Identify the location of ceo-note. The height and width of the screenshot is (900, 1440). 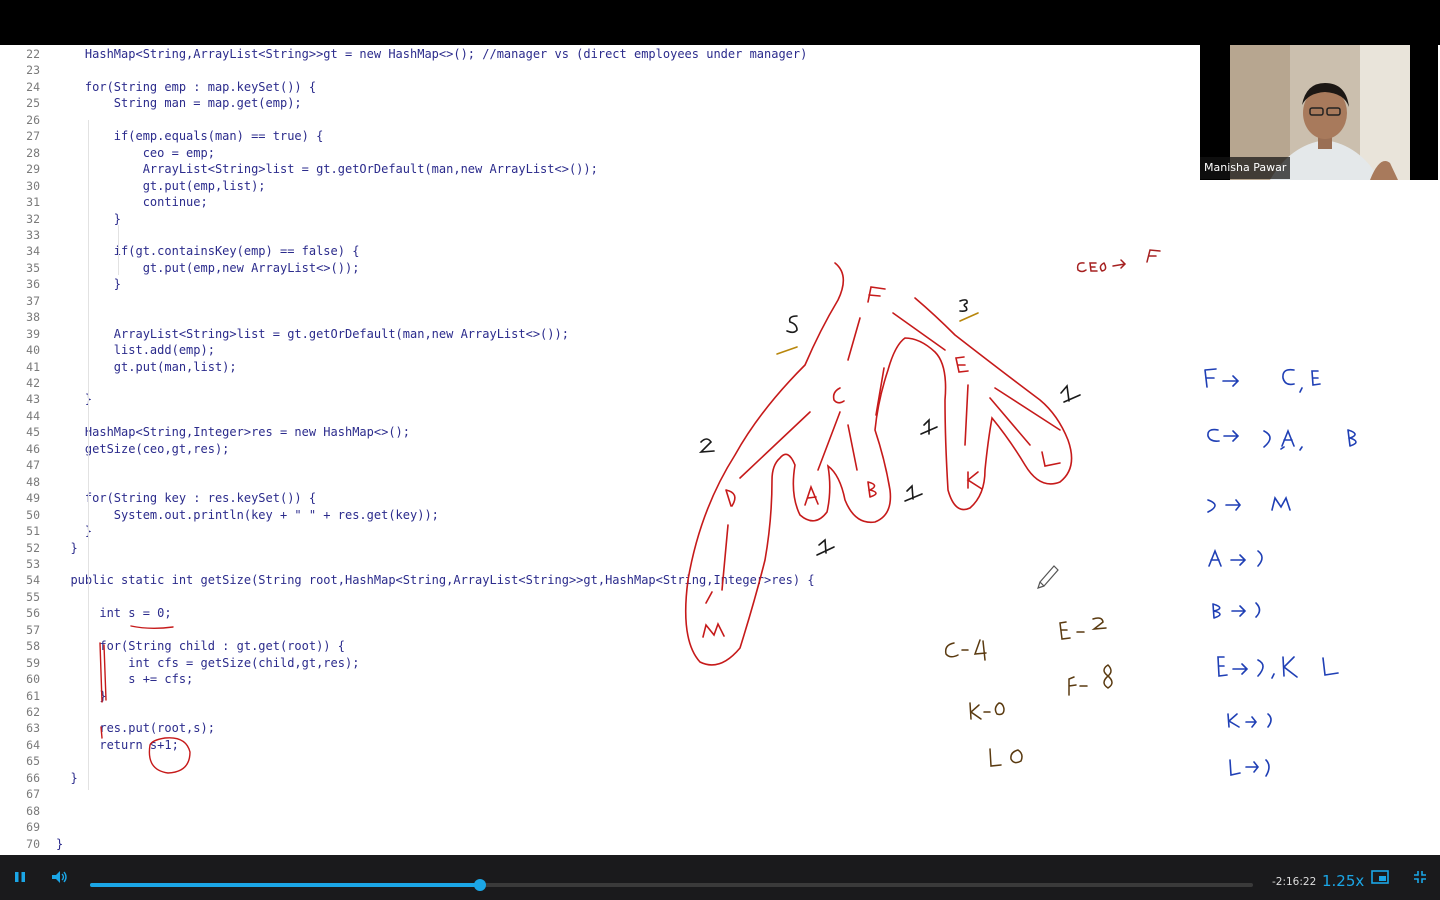
(1118, 261).